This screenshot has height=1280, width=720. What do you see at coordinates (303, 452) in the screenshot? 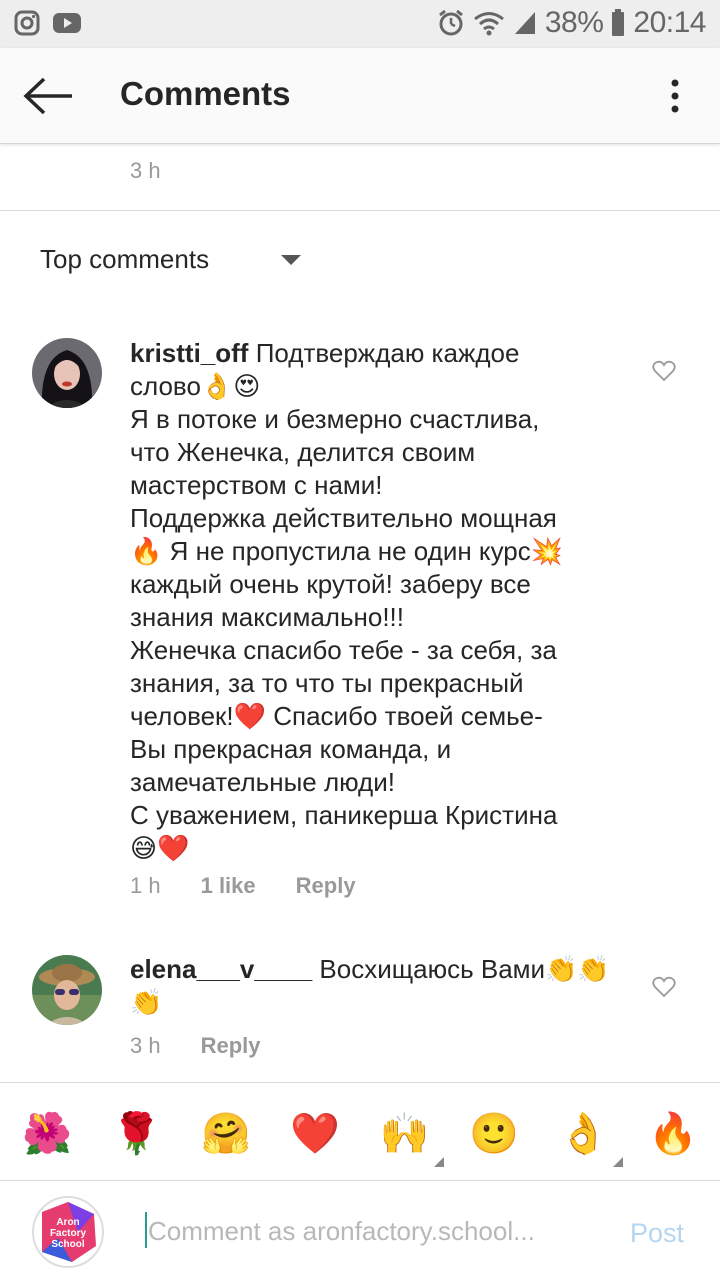
I see `comment-line: что Женечка, делится своим` at bounding box center [303, 452].